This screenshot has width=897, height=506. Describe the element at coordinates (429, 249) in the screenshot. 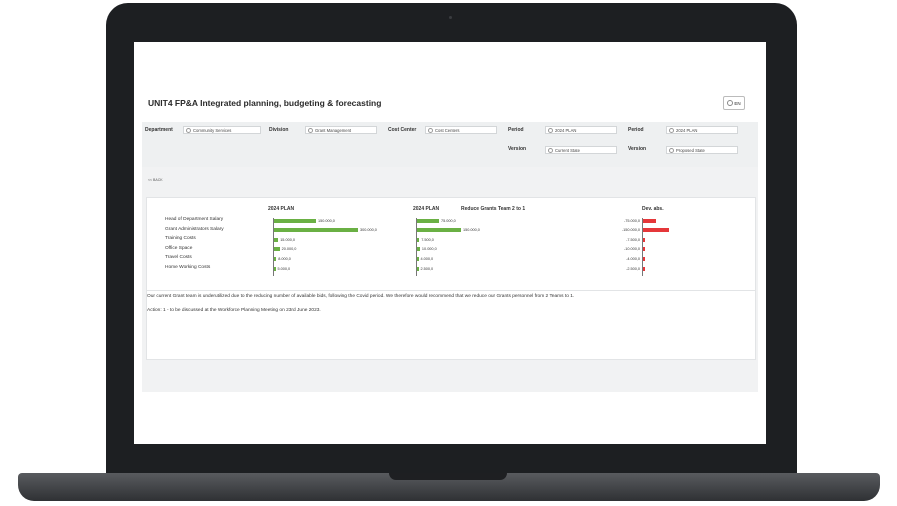

I see `data-label: 10.000,0` at that location.